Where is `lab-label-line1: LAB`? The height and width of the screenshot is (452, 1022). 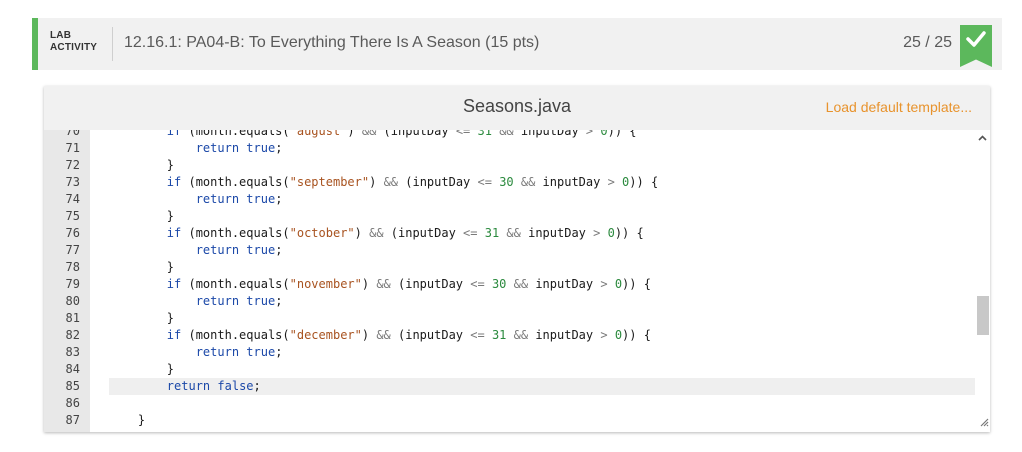 lab-label-line1: LAB is located at coordinates (61, 35).